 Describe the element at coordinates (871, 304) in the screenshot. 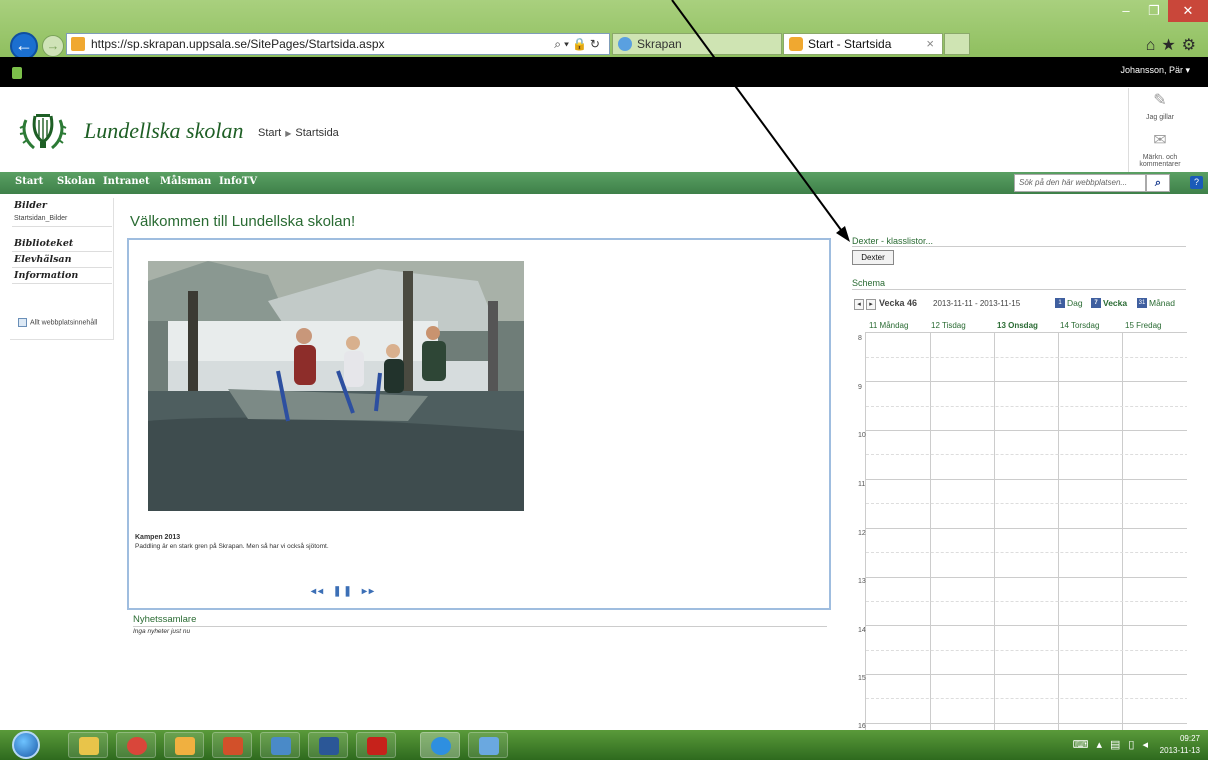

I see `next-week-icon: ▸` at that location.